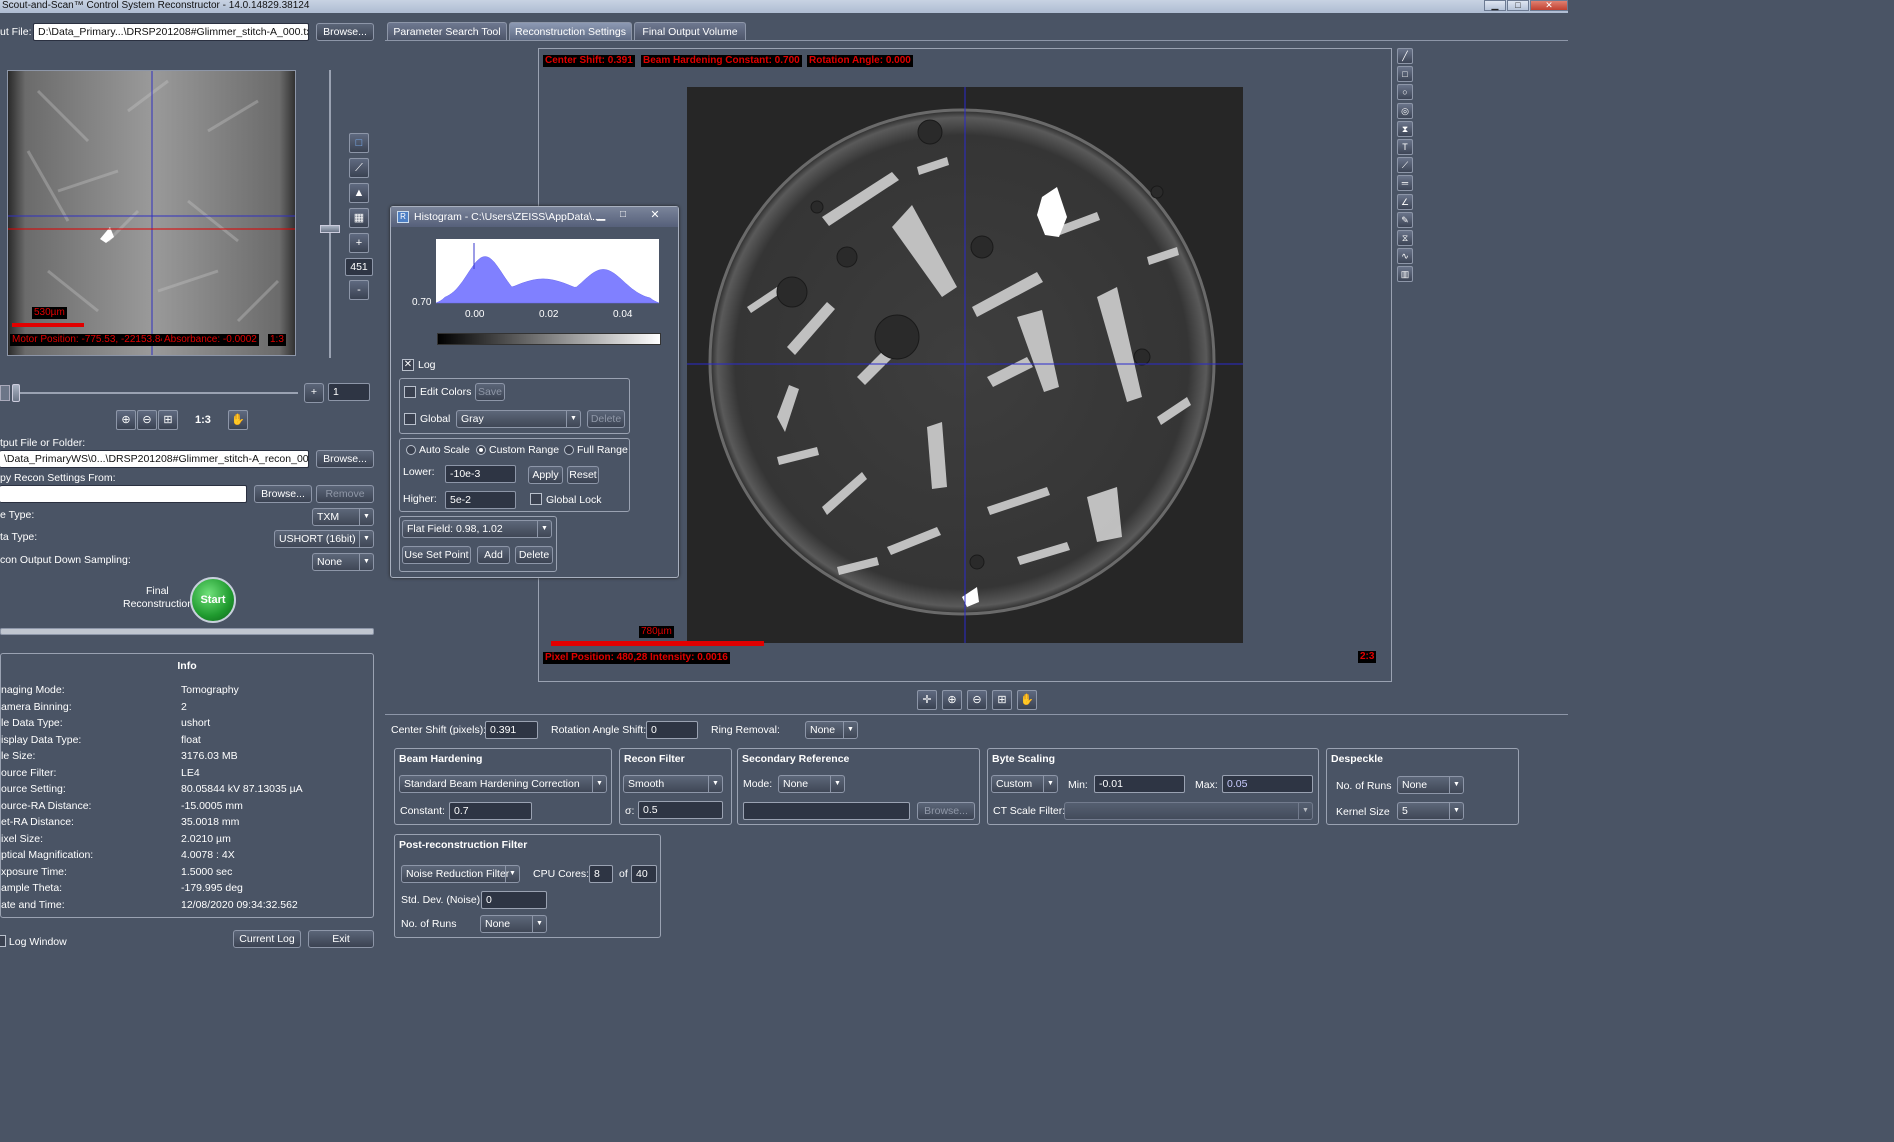 The width and height of the screenshot is (1894, 1142). I want to click on profile-icon: ⟋, so click(1405, 165).